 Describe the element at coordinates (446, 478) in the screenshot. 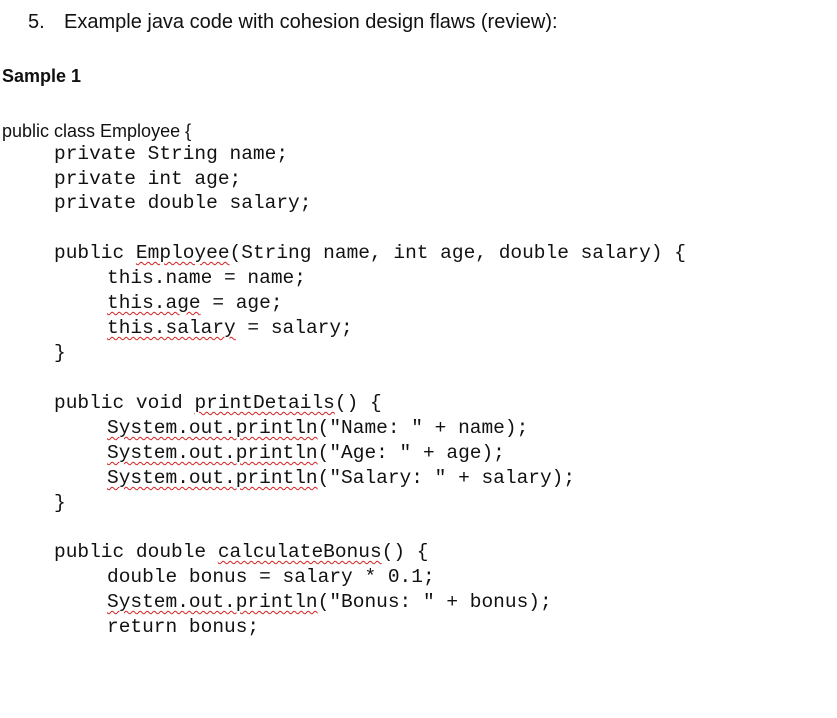

I see `println-salary-args: ("Salary: " + salary);` at that location.